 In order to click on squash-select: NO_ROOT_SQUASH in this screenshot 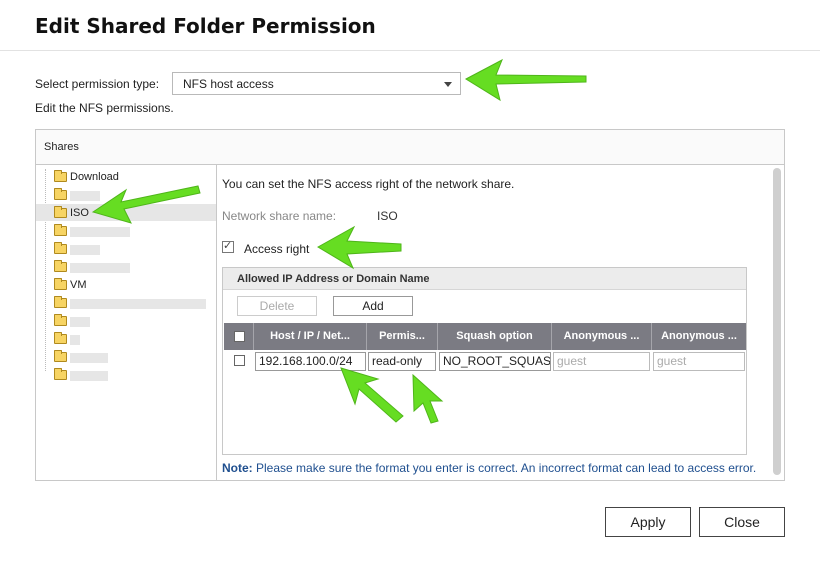, I will do `click(495, 361)`.